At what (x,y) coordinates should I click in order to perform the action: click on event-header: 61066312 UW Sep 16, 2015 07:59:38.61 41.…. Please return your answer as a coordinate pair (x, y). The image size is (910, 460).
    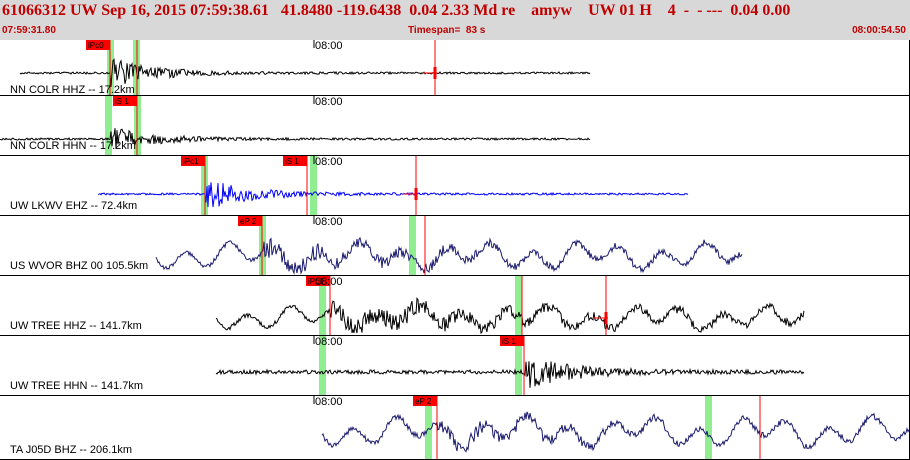
    Looking at the image, I should click on (455, 20).